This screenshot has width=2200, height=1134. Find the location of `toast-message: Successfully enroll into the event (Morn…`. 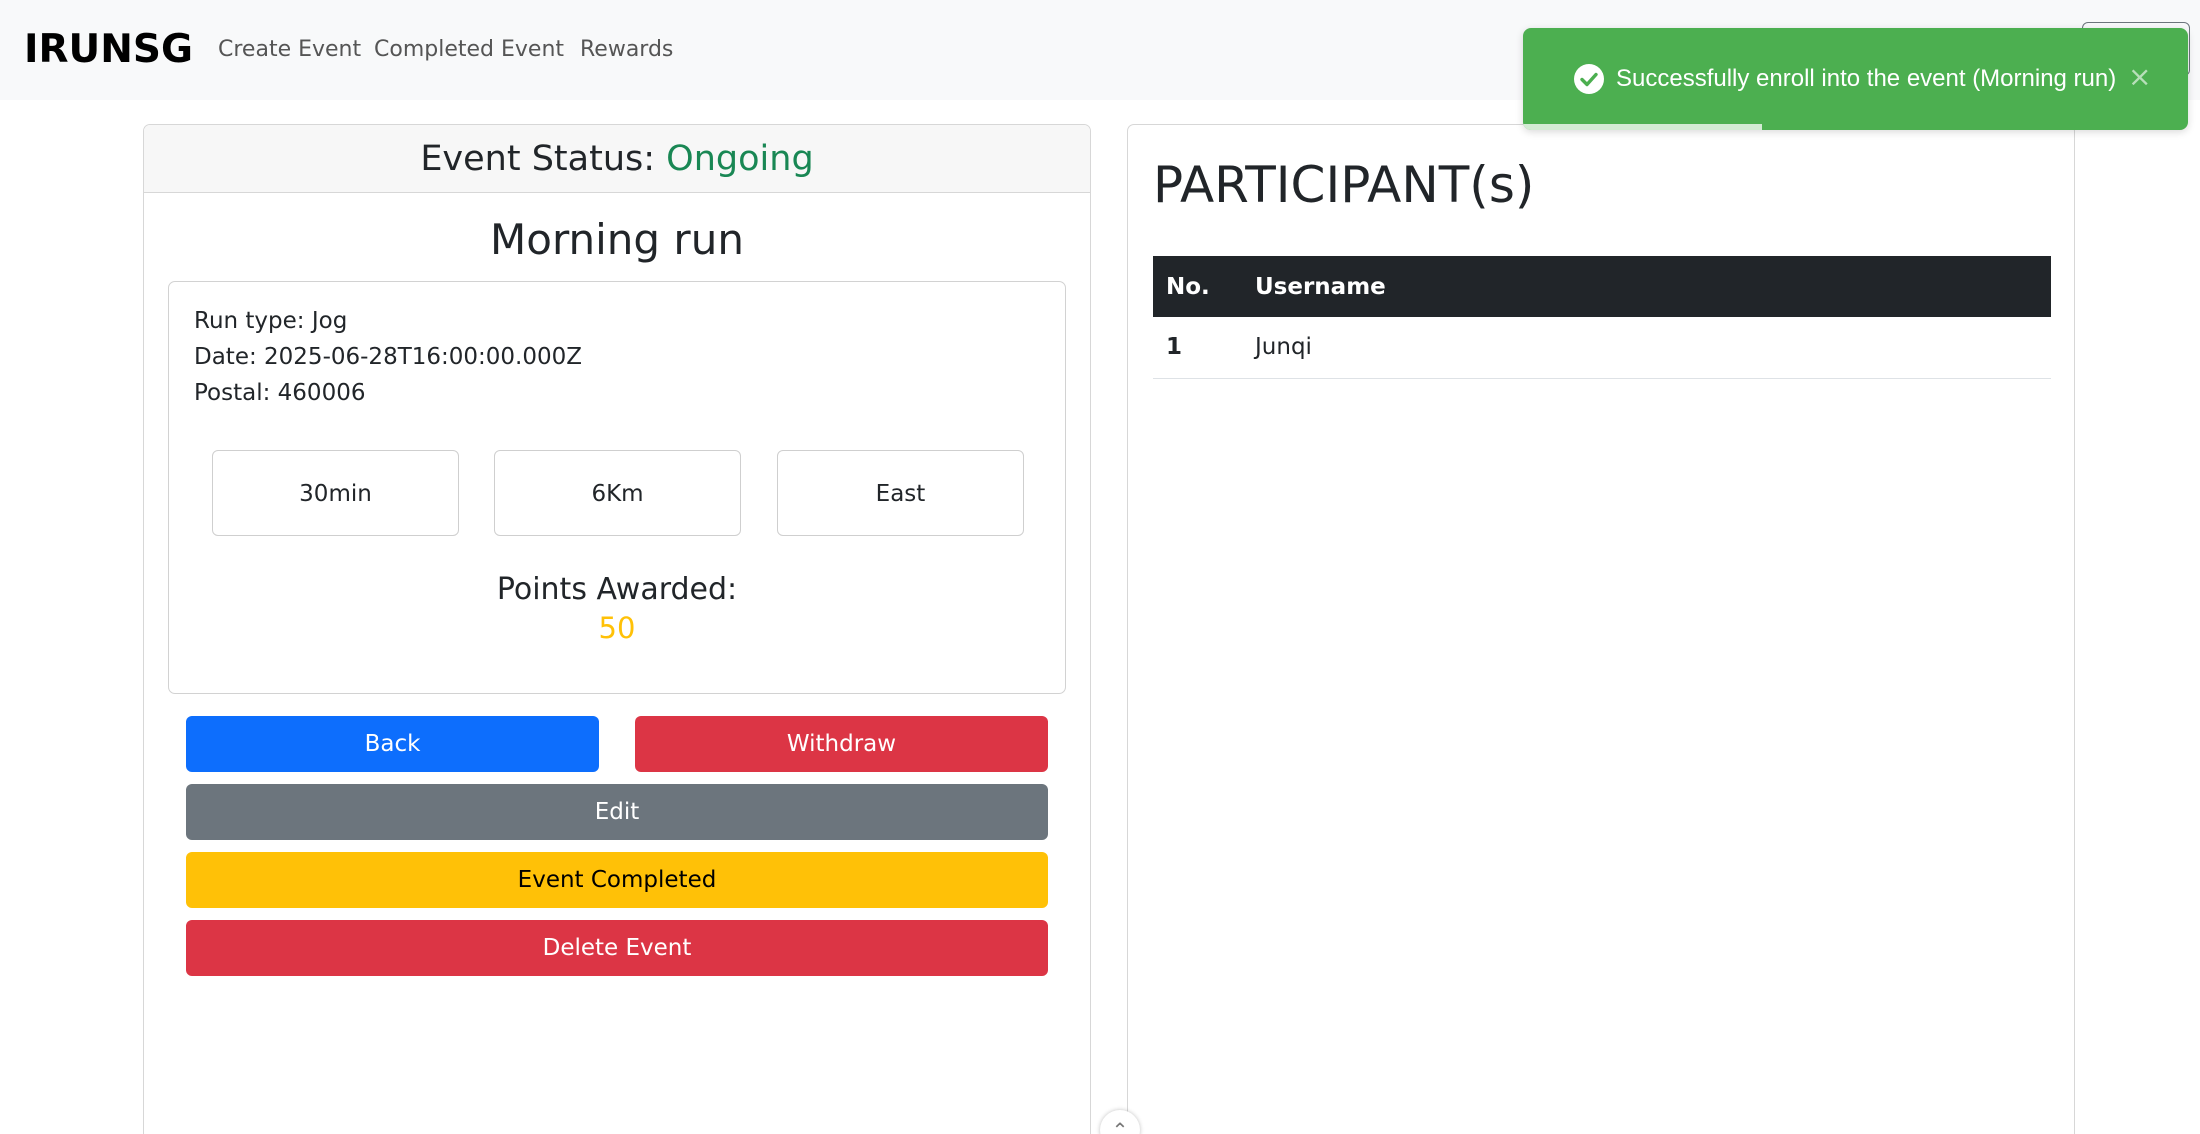

toast-message: Successfully enroll into the event (Morn… is located at coordinates (1866, 78).